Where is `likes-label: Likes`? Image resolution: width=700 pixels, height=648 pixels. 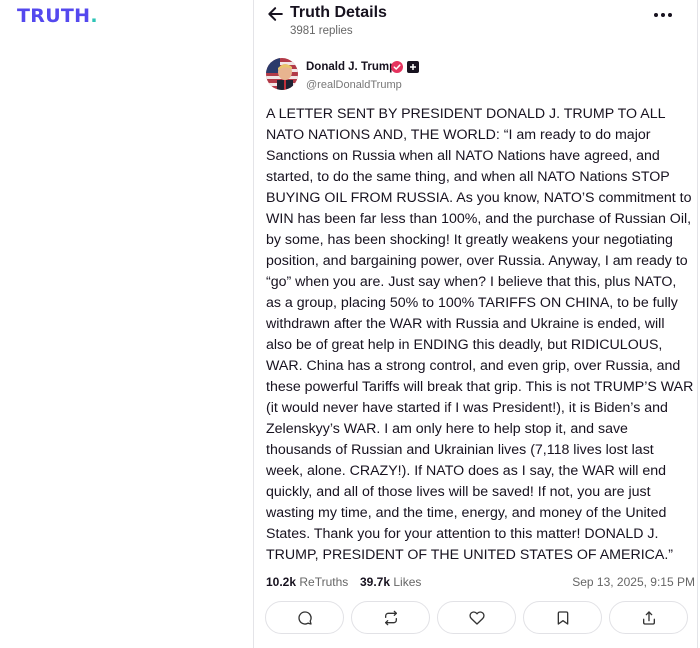 likes-label: Likes is located at coordinates (407, 582).